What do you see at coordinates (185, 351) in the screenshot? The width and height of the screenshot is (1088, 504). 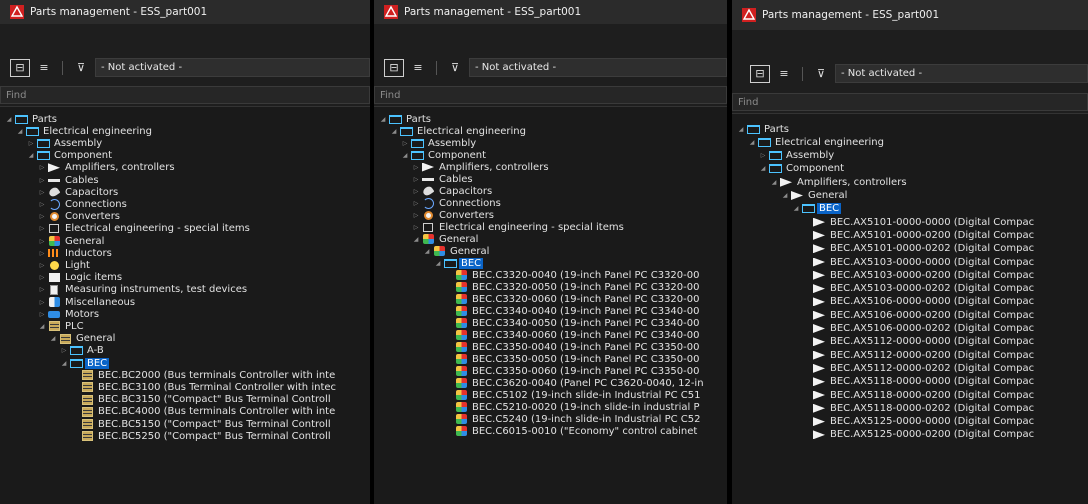 I see `tree-node: ▷ A-B` at bounding box center [185, 351].